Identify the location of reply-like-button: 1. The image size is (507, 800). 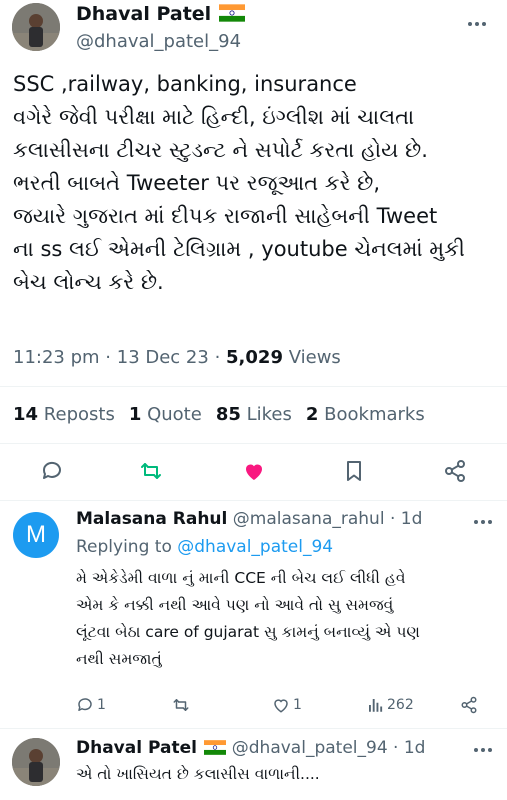
(287, 705).